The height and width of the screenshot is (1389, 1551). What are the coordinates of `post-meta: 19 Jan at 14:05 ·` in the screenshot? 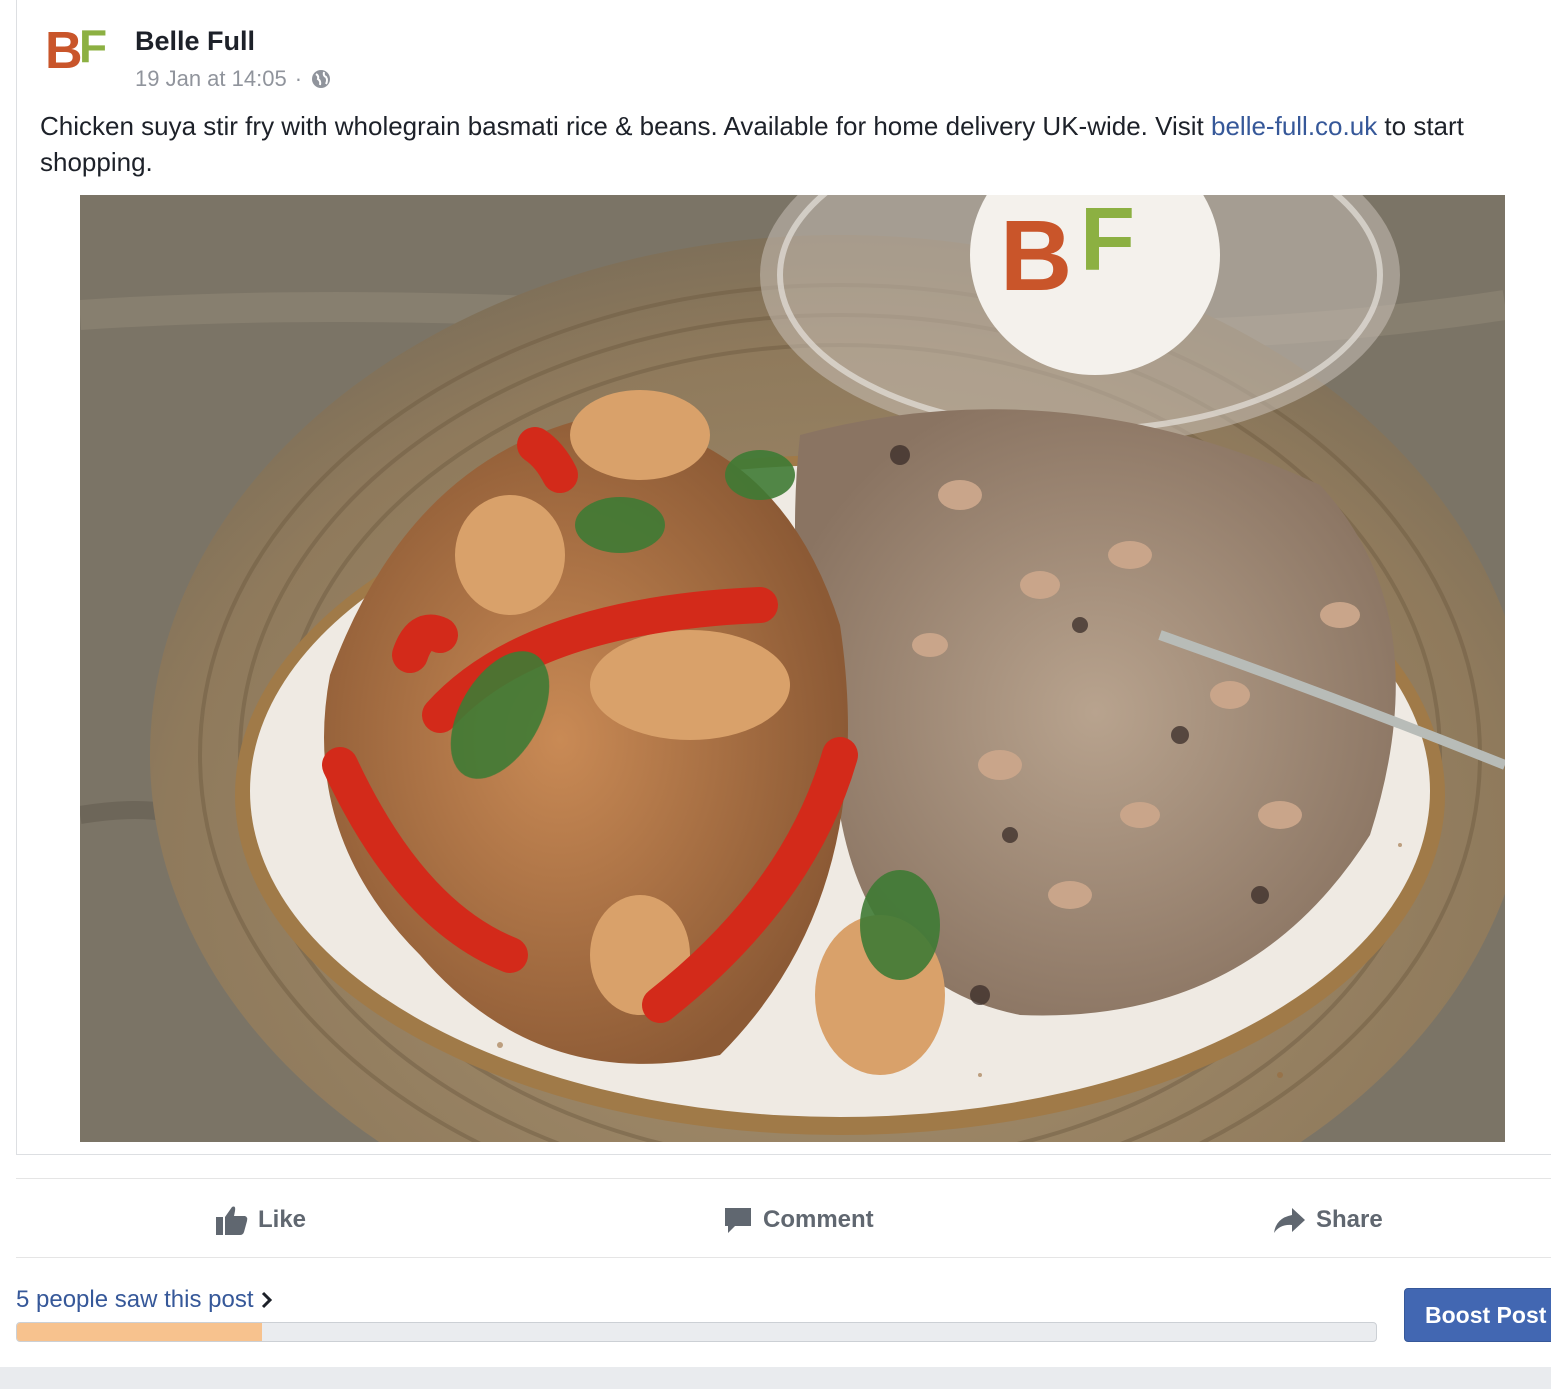 It's located at (233, 79).